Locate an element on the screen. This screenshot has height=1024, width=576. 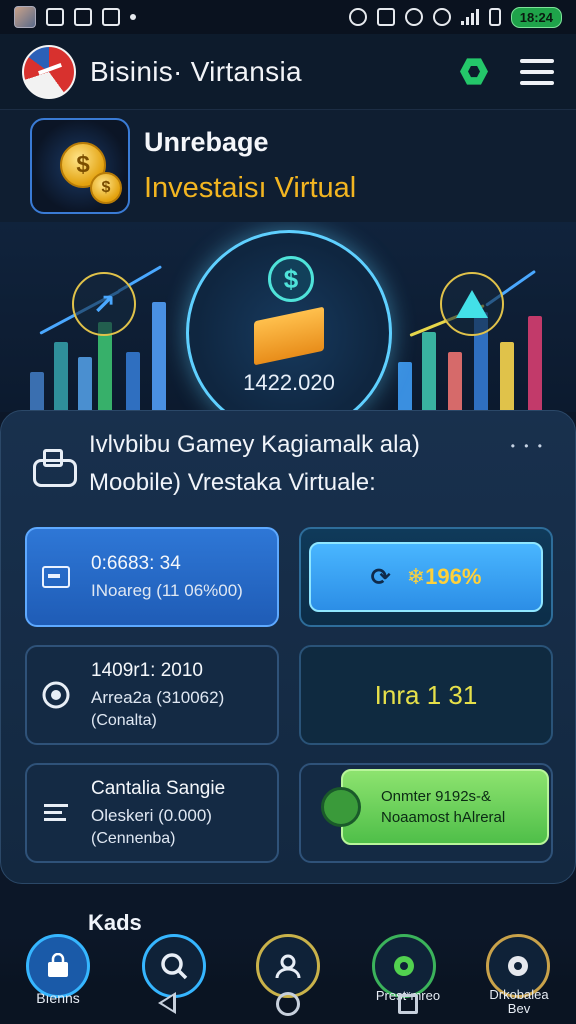
list-icon is located at coordinates (56, 813).